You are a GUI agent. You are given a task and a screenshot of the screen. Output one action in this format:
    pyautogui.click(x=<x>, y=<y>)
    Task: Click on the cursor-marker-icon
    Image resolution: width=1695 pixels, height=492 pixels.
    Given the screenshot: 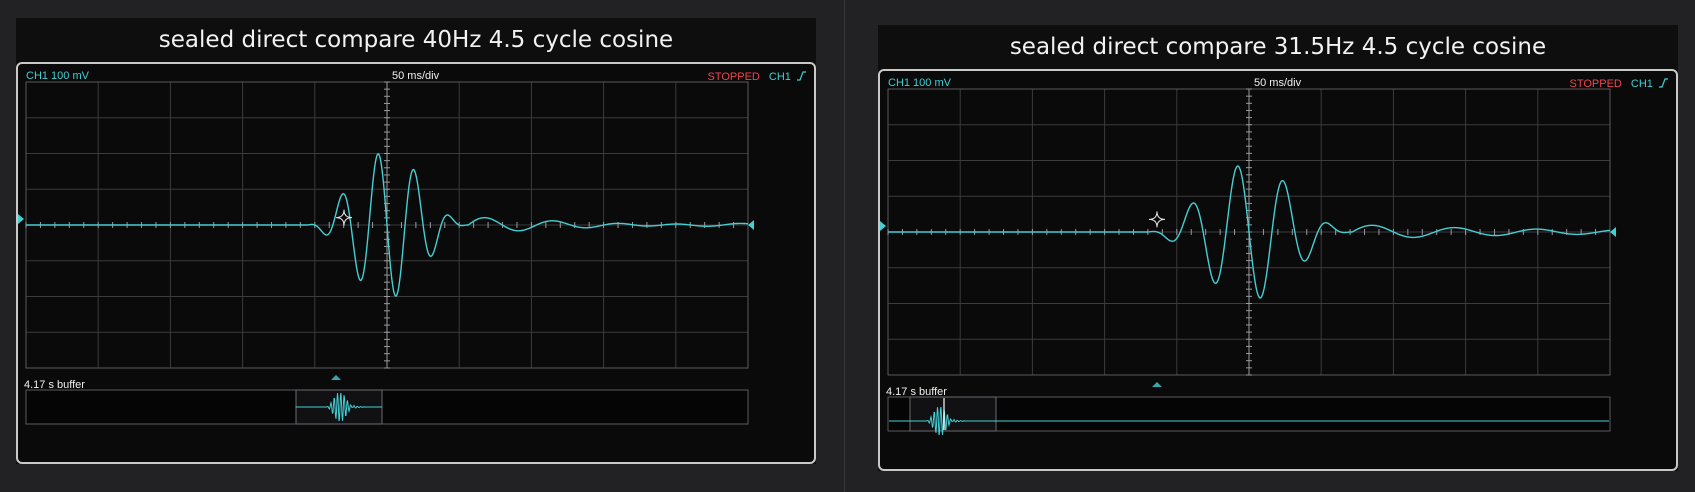 What is the action you would take?
    pyautogui.click(x=1157, y=219)
    